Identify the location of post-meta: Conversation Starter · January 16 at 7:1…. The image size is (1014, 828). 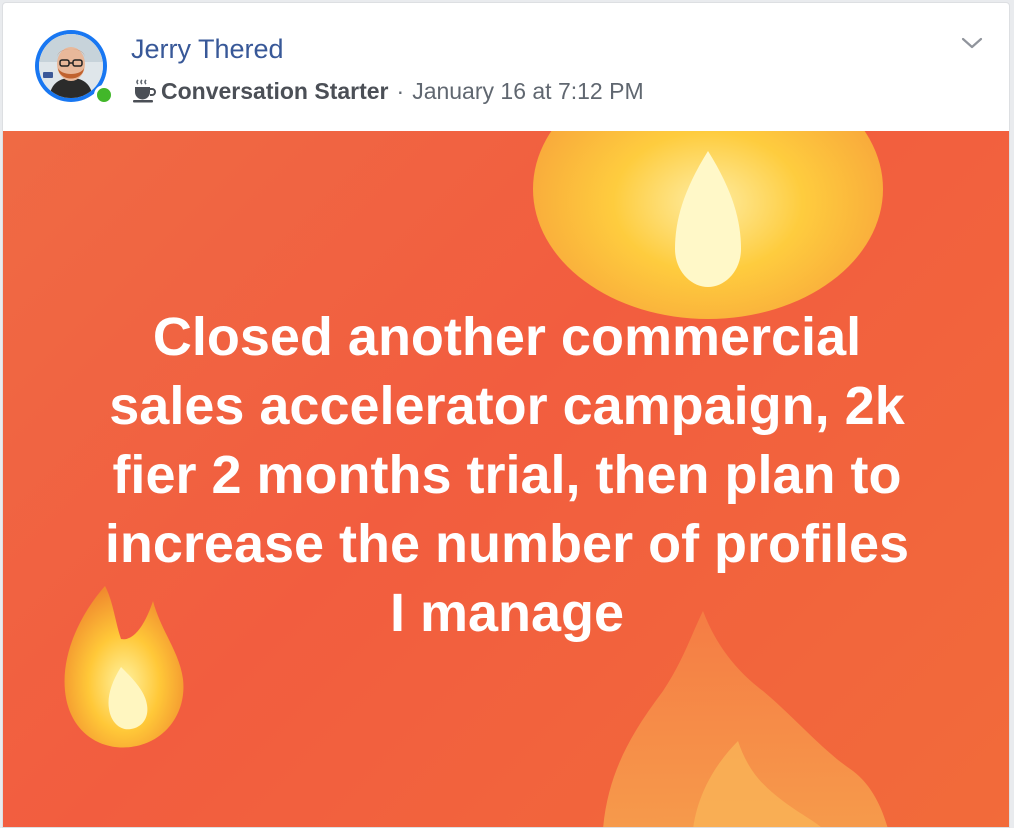
(387, 91).